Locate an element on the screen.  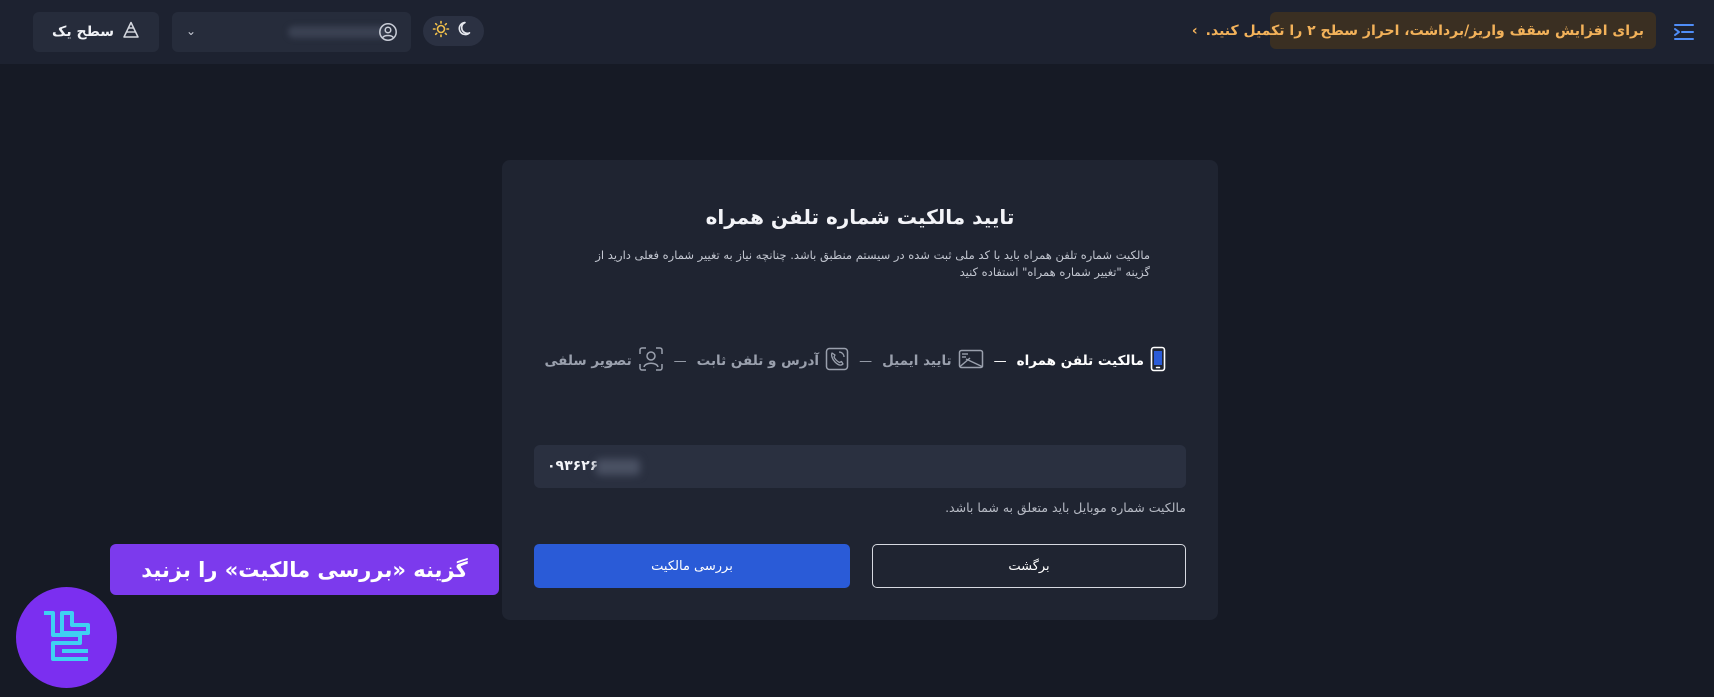
brand-logo is located at coordinates (66, 637).